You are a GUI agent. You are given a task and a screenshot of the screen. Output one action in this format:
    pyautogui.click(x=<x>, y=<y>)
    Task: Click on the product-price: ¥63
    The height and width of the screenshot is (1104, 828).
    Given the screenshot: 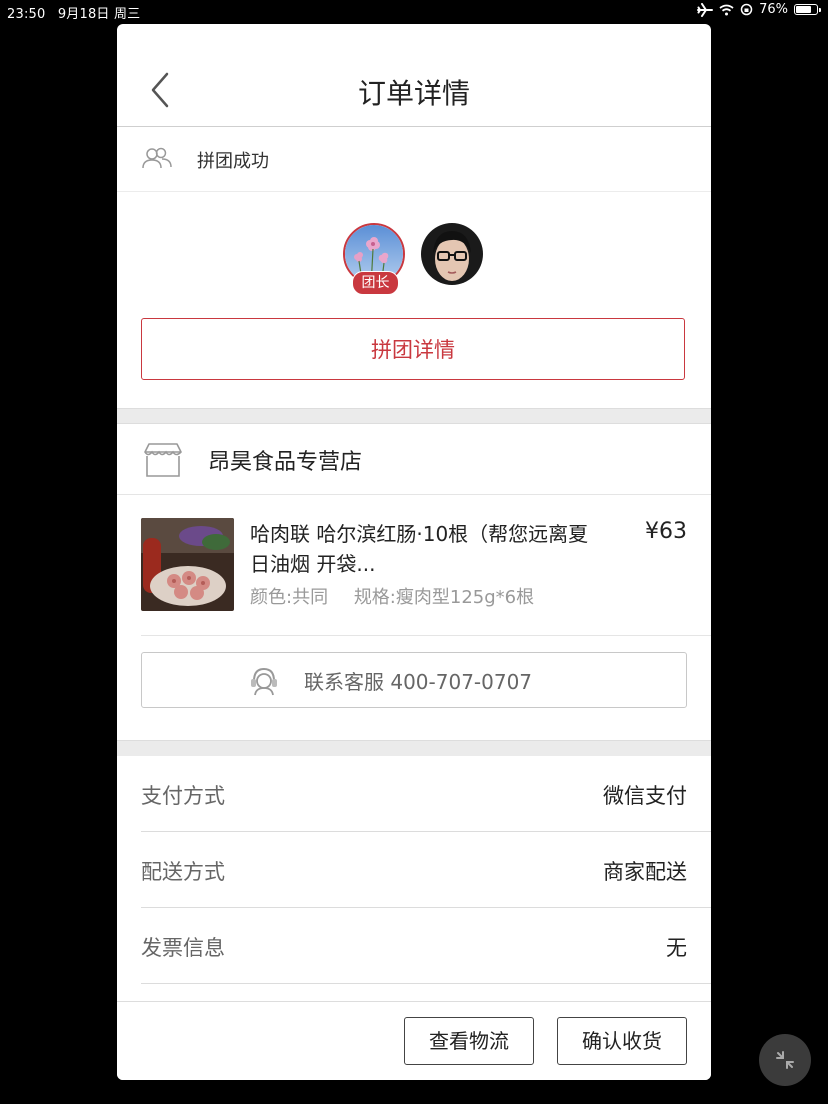 What is the action you would take?
    pyautogui.click(x=666, y=531)
    